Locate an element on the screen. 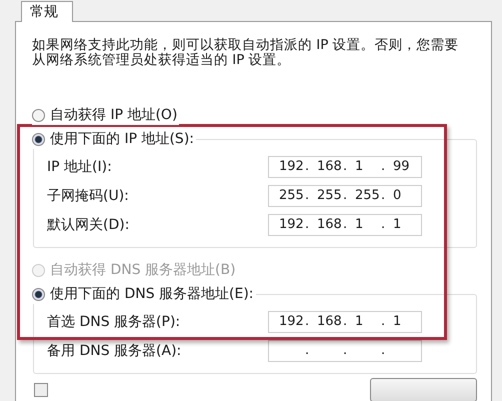 The image size is (502, 401). field-label: IP 地址(I): is located at coordinates (80, 167).